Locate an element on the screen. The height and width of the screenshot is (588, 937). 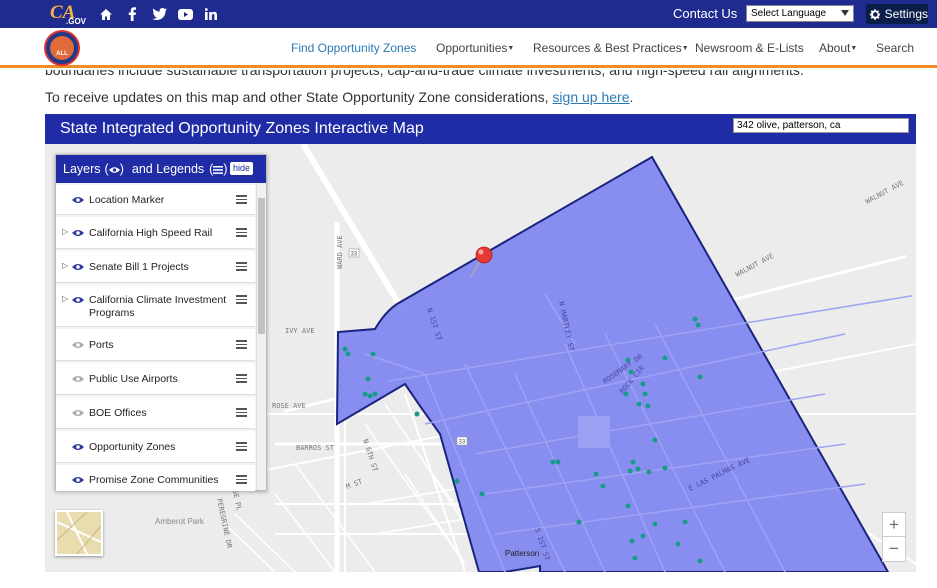
contact-us-link: Contact Us is located at coordinates (705, 13).